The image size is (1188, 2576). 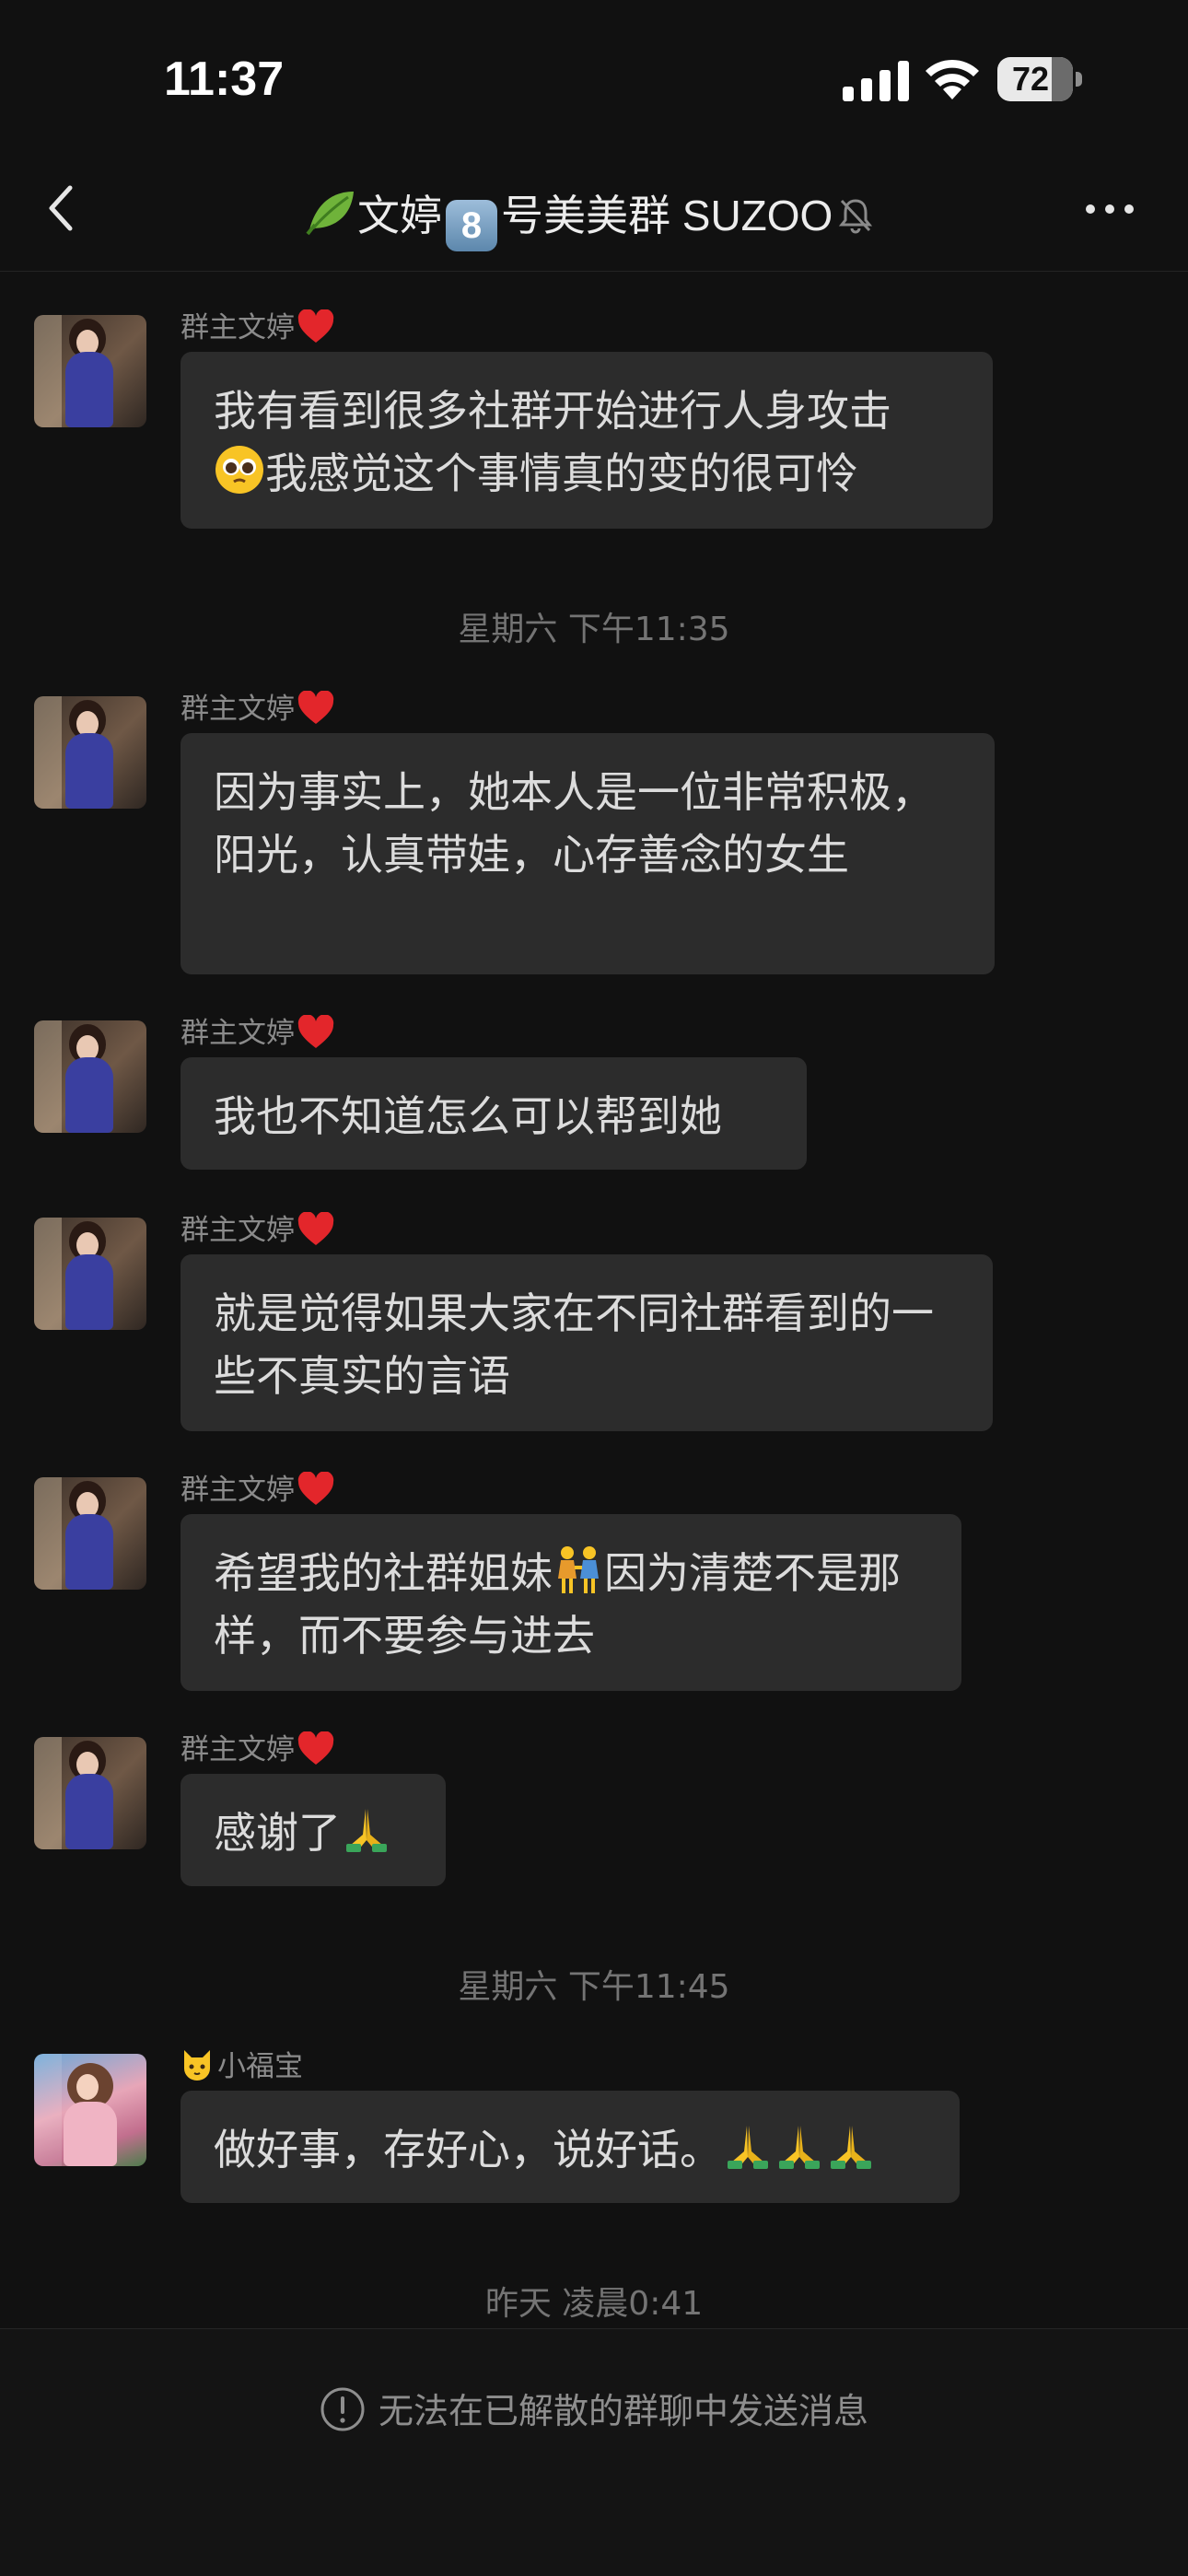 I want to click on message-bubble: 因为事实上，她本人是一位非常积极，阳光，认真带娃，心存善念的女生, so click(x=588, y=853).